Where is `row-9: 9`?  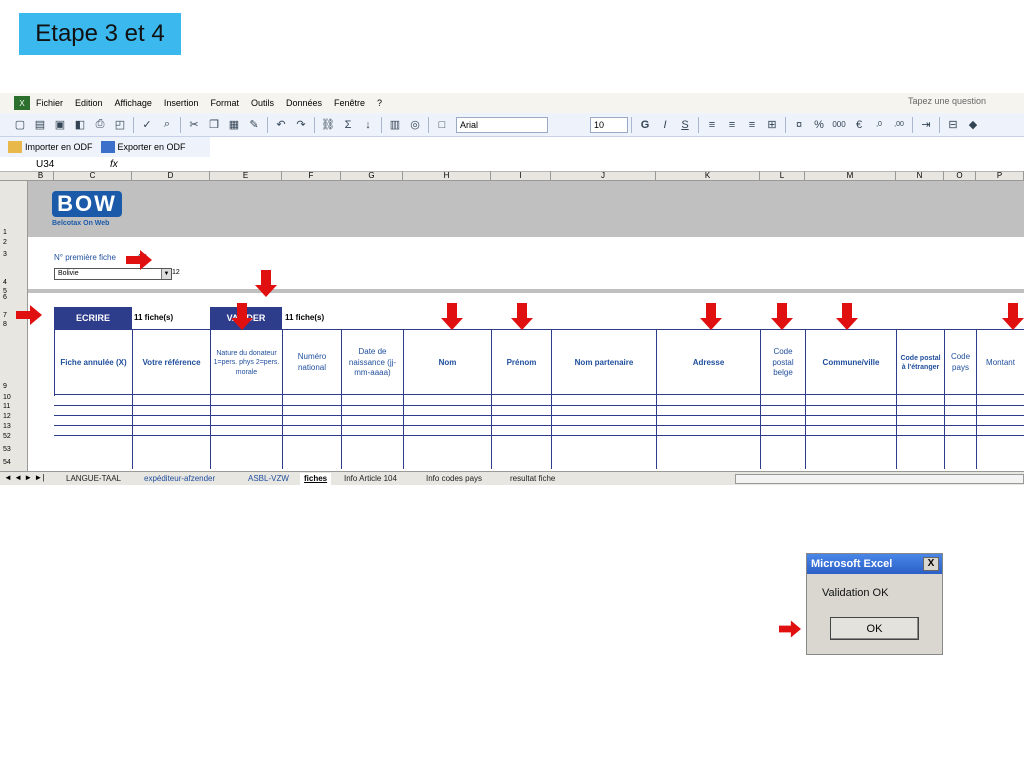 row-9: 9 is located at coordinates (5, 386).